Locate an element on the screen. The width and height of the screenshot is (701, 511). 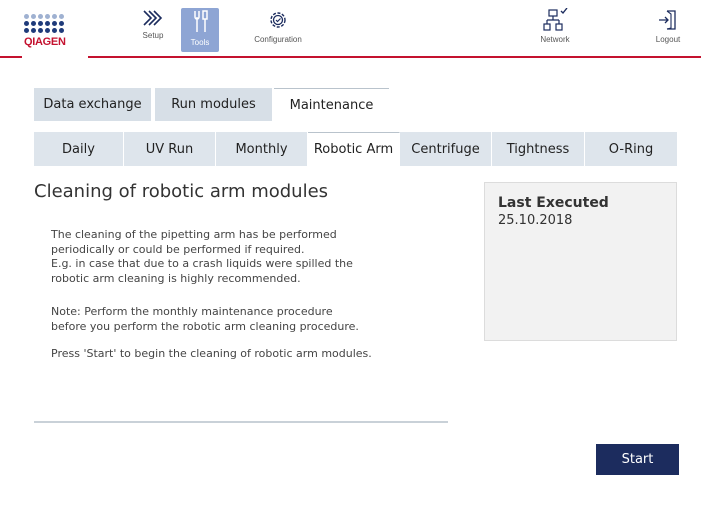
nav-logout-label: Logout is located at coordinates (668, 39).